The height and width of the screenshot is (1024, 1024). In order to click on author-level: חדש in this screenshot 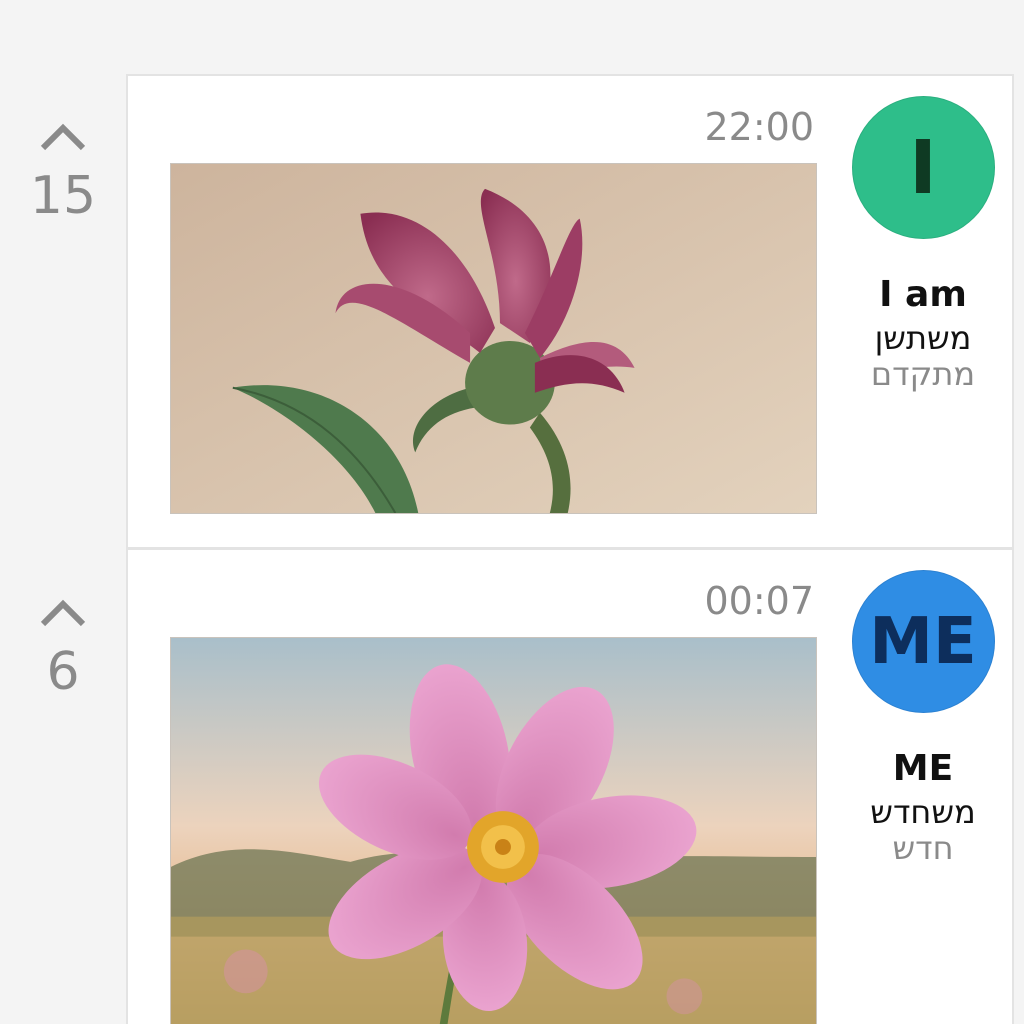, I will do `click(923, 847)`.